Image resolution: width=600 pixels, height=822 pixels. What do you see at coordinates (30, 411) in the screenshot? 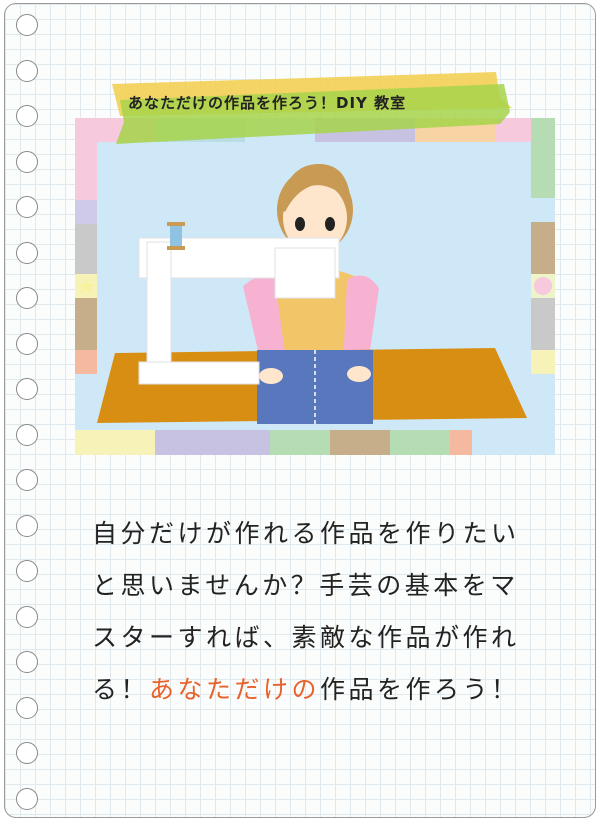
I see `binder-holes` at bounding box center [30, 411].